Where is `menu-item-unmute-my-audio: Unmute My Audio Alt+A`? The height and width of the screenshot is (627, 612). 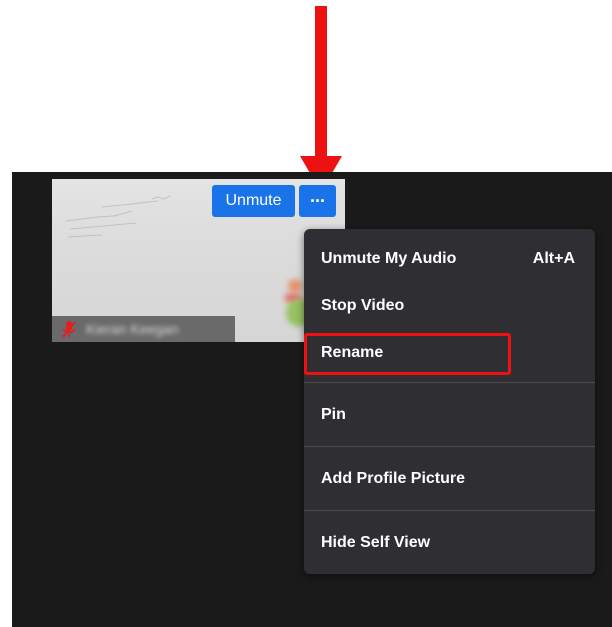
menu-item-unmute-my-audio: Unmute My Audio Alt+A is located at coordinates (449, 259).